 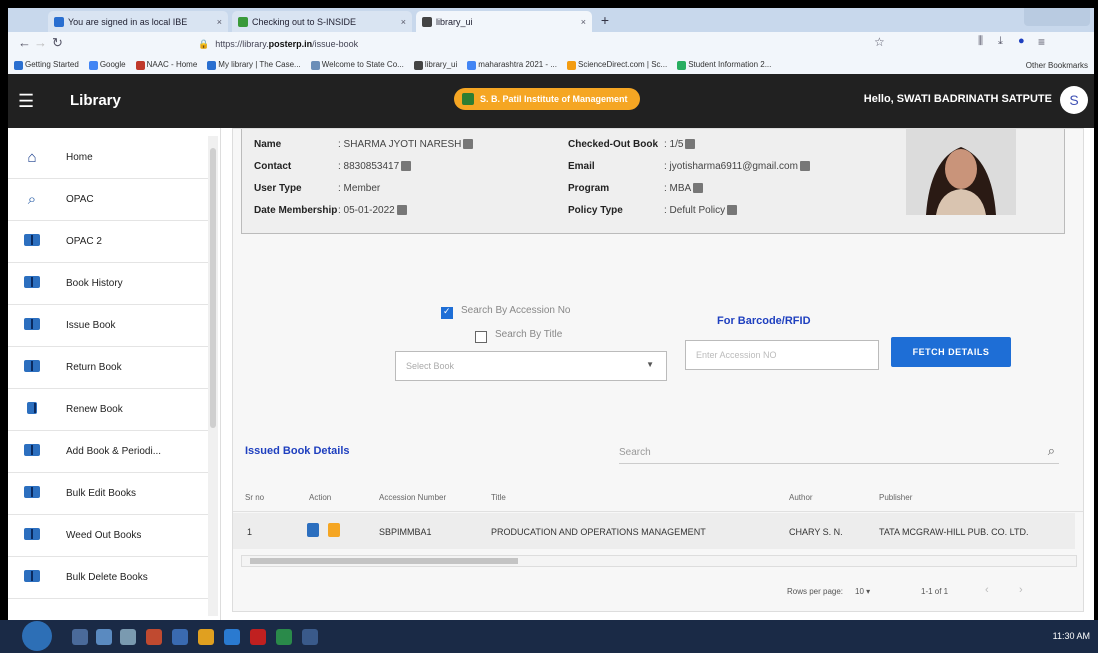 What do you see at coordinates (57, 43) in the screenshot?
I see `reload-icon: ↻` at bounding box center [57, 43].